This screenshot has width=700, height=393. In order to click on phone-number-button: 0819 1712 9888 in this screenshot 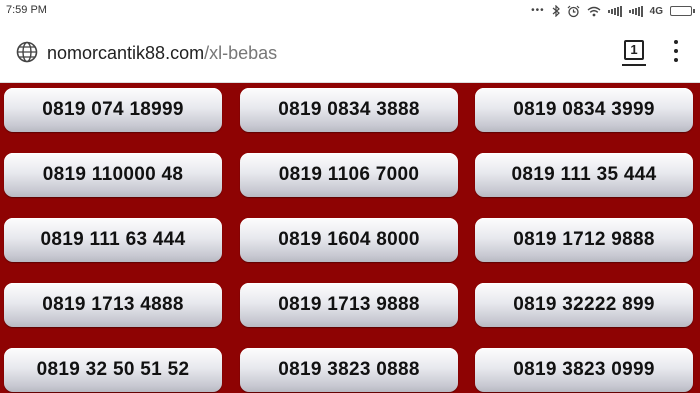, I will do `click(584, 240)`.